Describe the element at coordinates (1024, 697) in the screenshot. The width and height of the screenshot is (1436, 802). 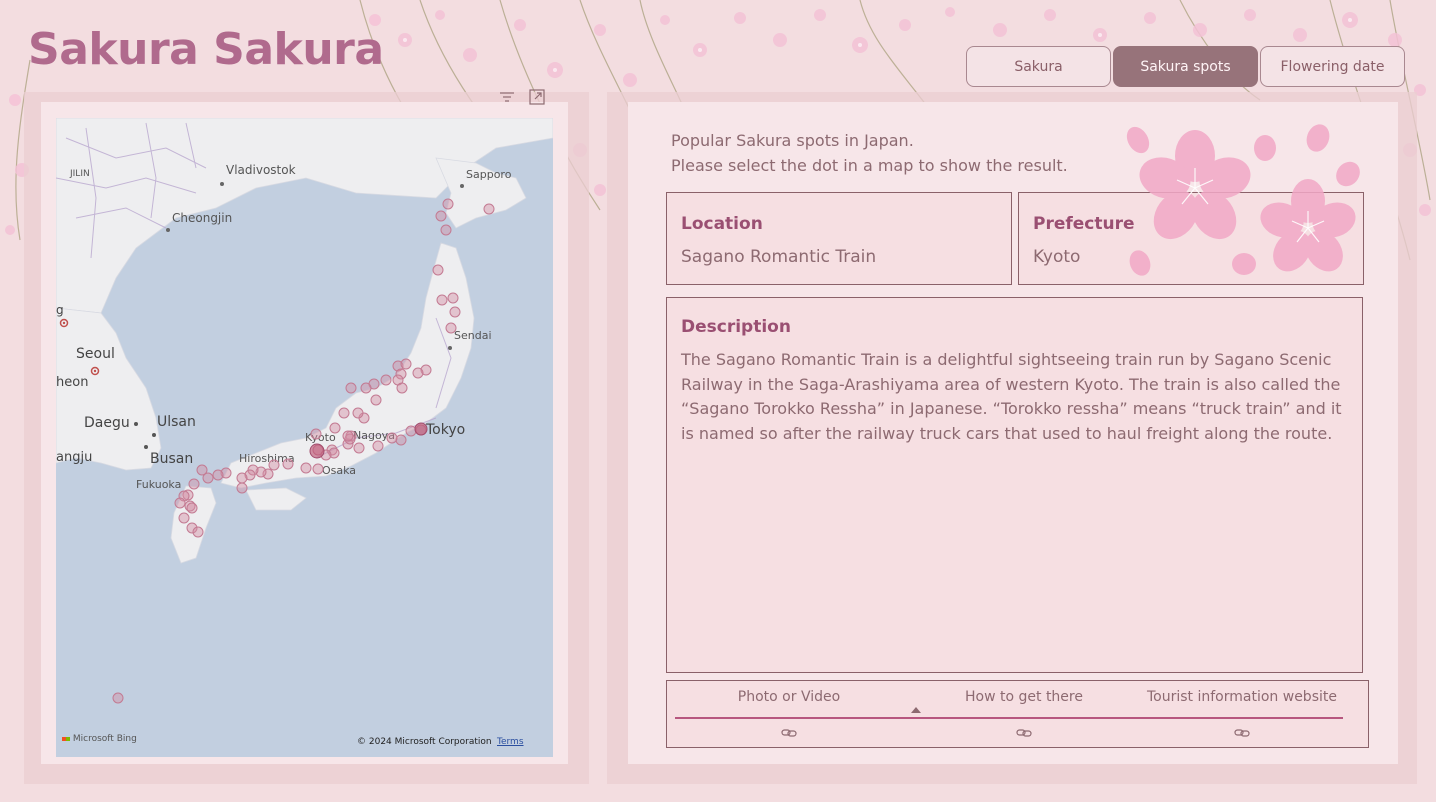
I see `column-header-how-to-get-there: How to get there` at that location.